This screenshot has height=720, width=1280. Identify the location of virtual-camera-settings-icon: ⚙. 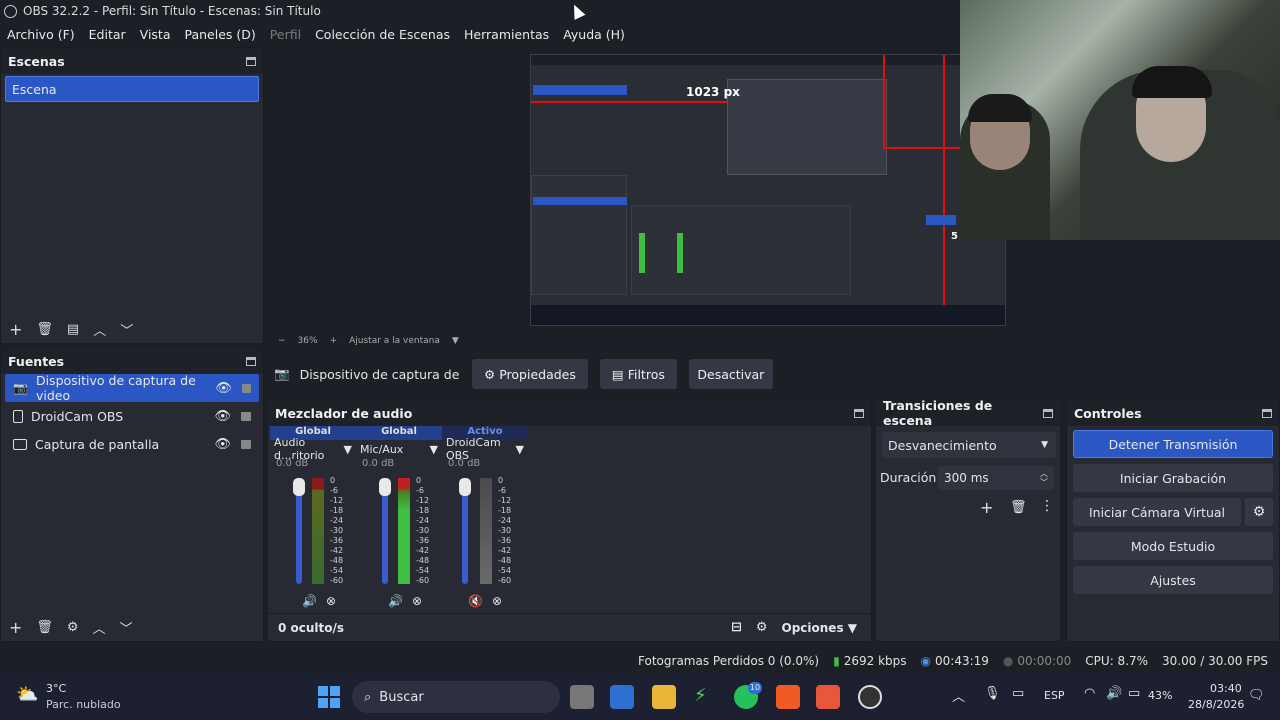
(1259, 512).